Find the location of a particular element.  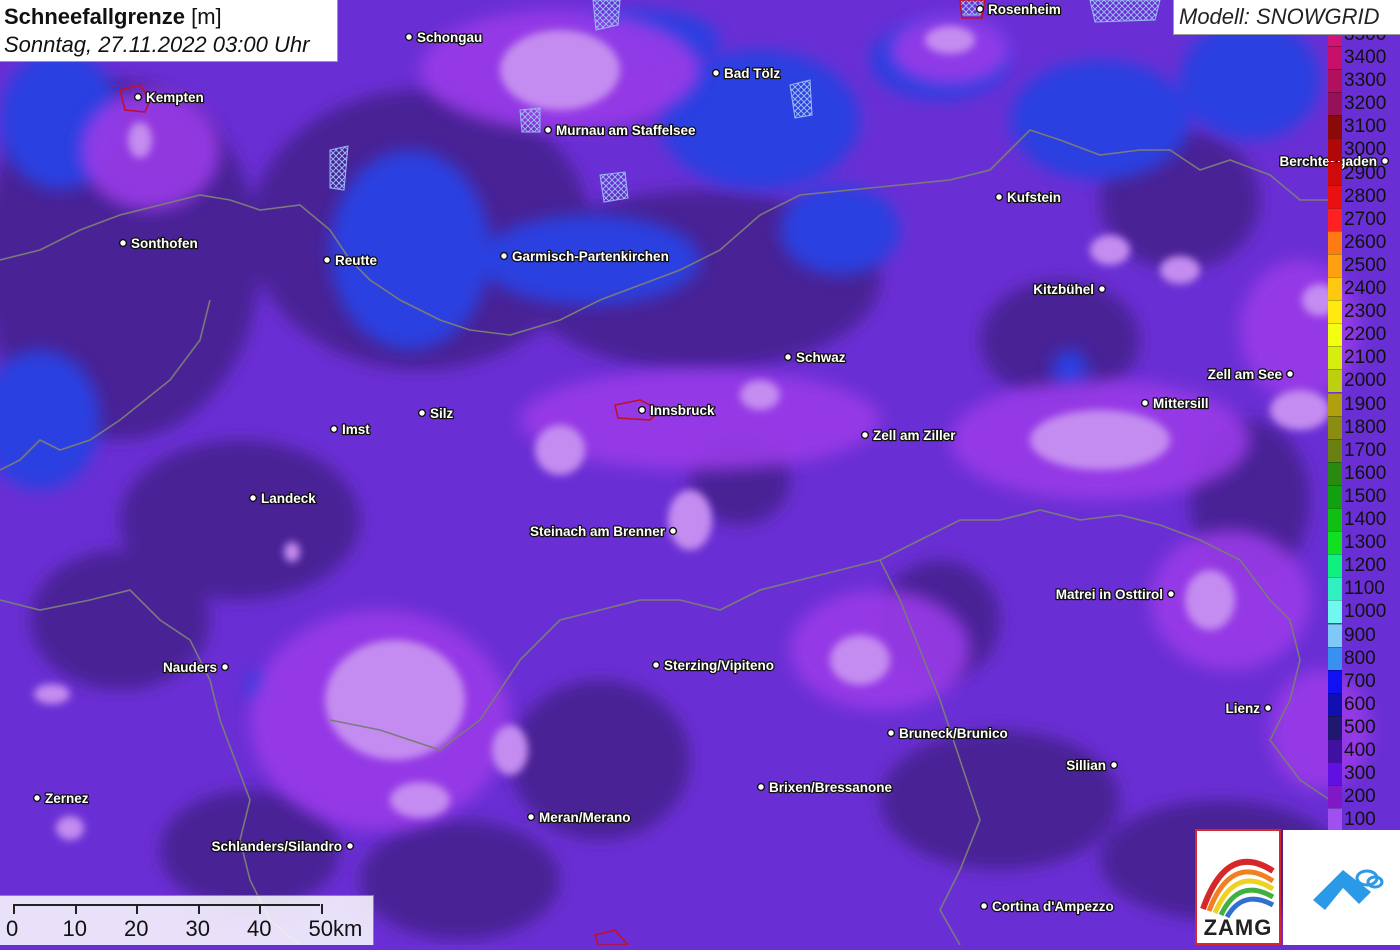

legend-row: 1700 is located at coordinates (1364, 450).